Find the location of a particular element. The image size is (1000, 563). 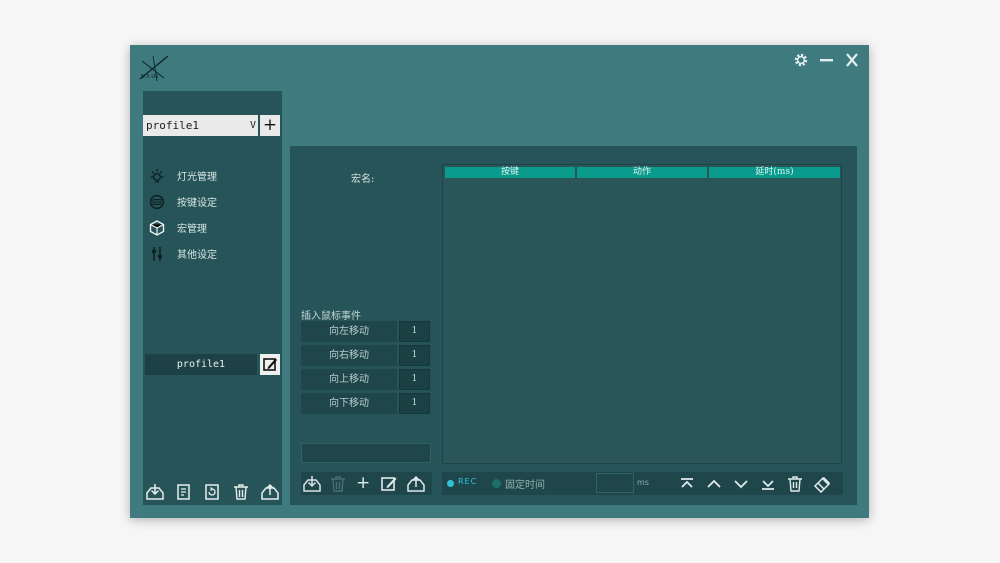

macro-list-field is located at coordinates (366, 453).